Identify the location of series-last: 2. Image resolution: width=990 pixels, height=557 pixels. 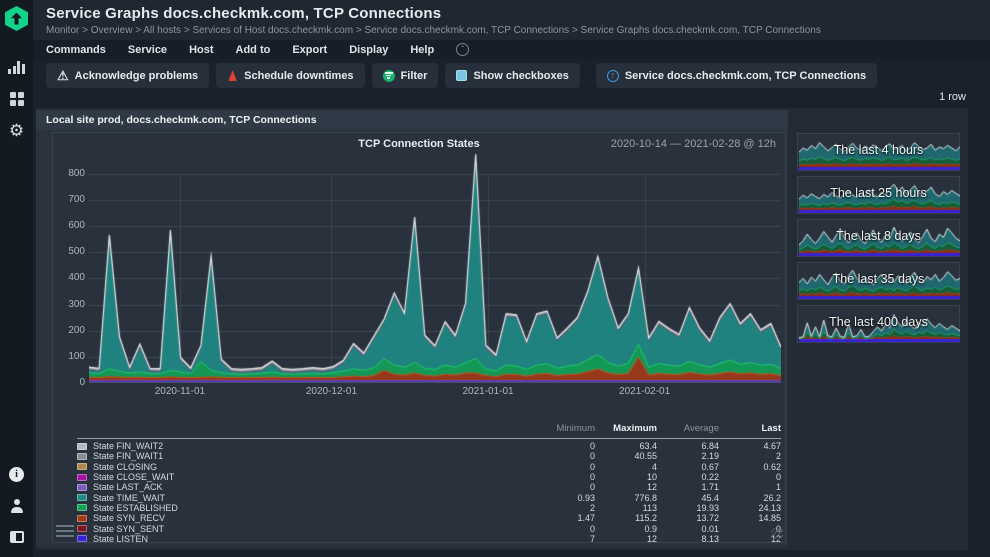
(778, 456).